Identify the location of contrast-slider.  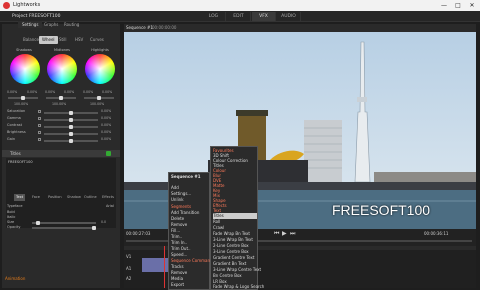
(71, 127).